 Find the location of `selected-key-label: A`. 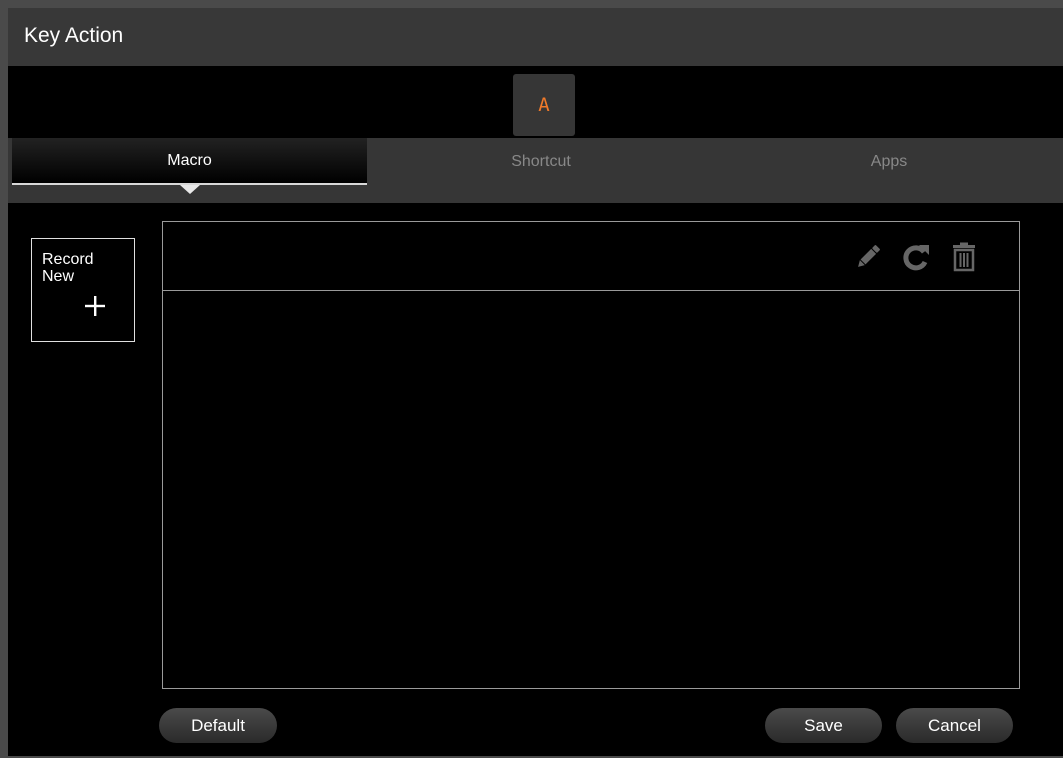

selected-key-label: A is located at coordinates (544, 105).